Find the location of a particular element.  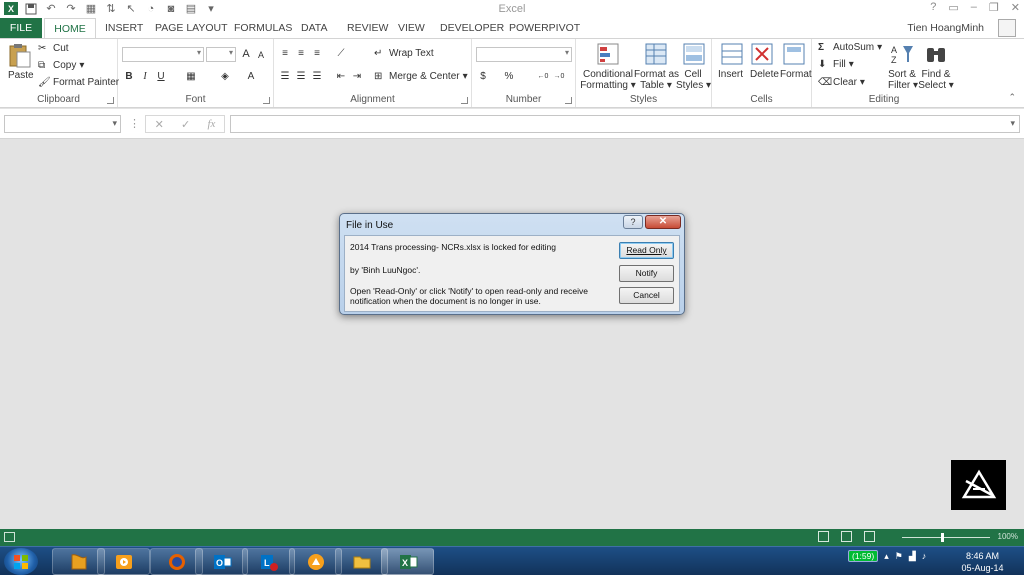

insert-function-icon: fx is located at coordinates (211, 124).